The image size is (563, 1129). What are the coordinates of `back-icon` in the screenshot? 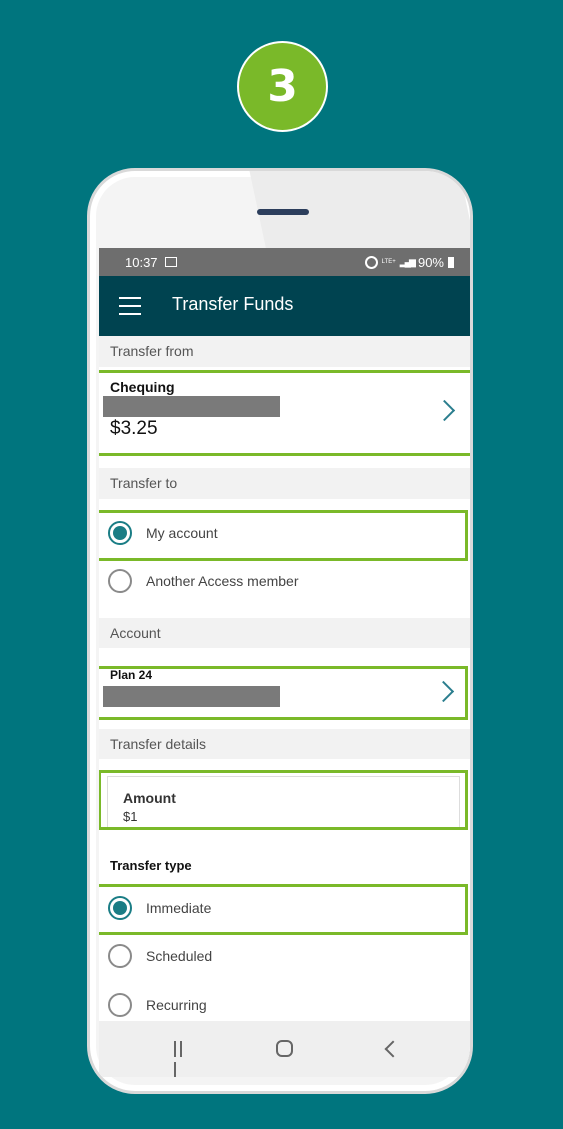 It's located at (393, 1049).